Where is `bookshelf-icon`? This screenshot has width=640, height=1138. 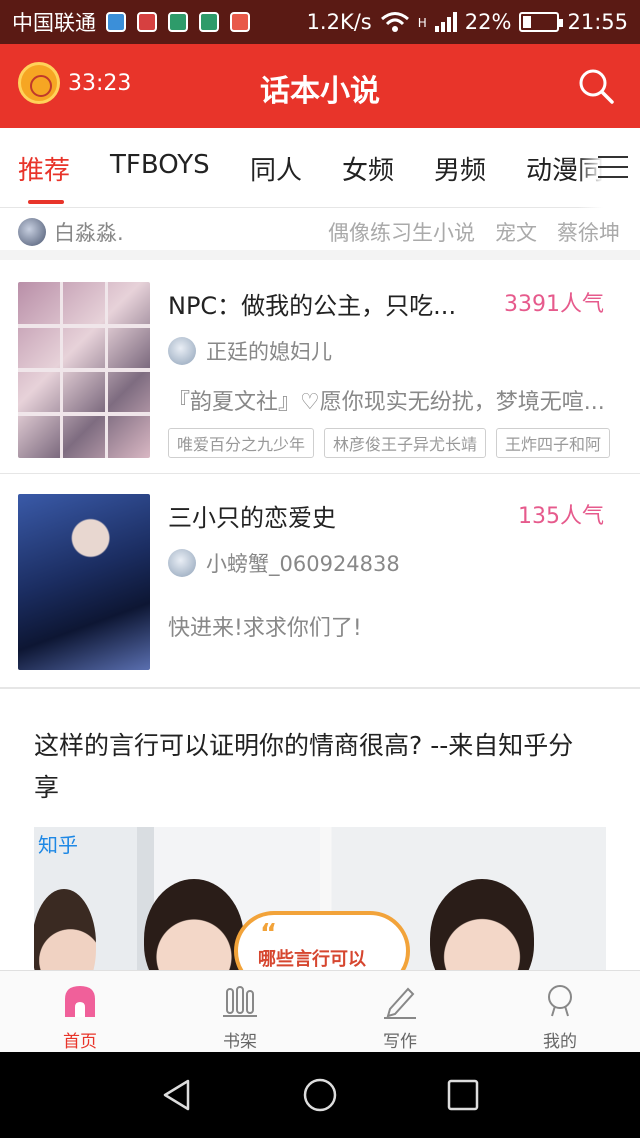
bookshelf-icon is located at coordinates (240, 1001).